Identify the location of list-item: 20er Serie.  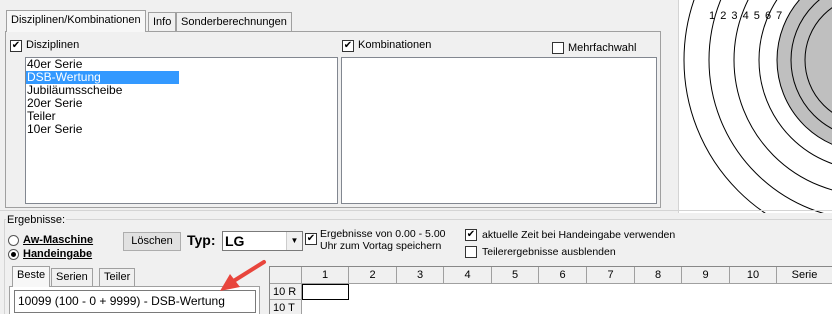
(181, 103).